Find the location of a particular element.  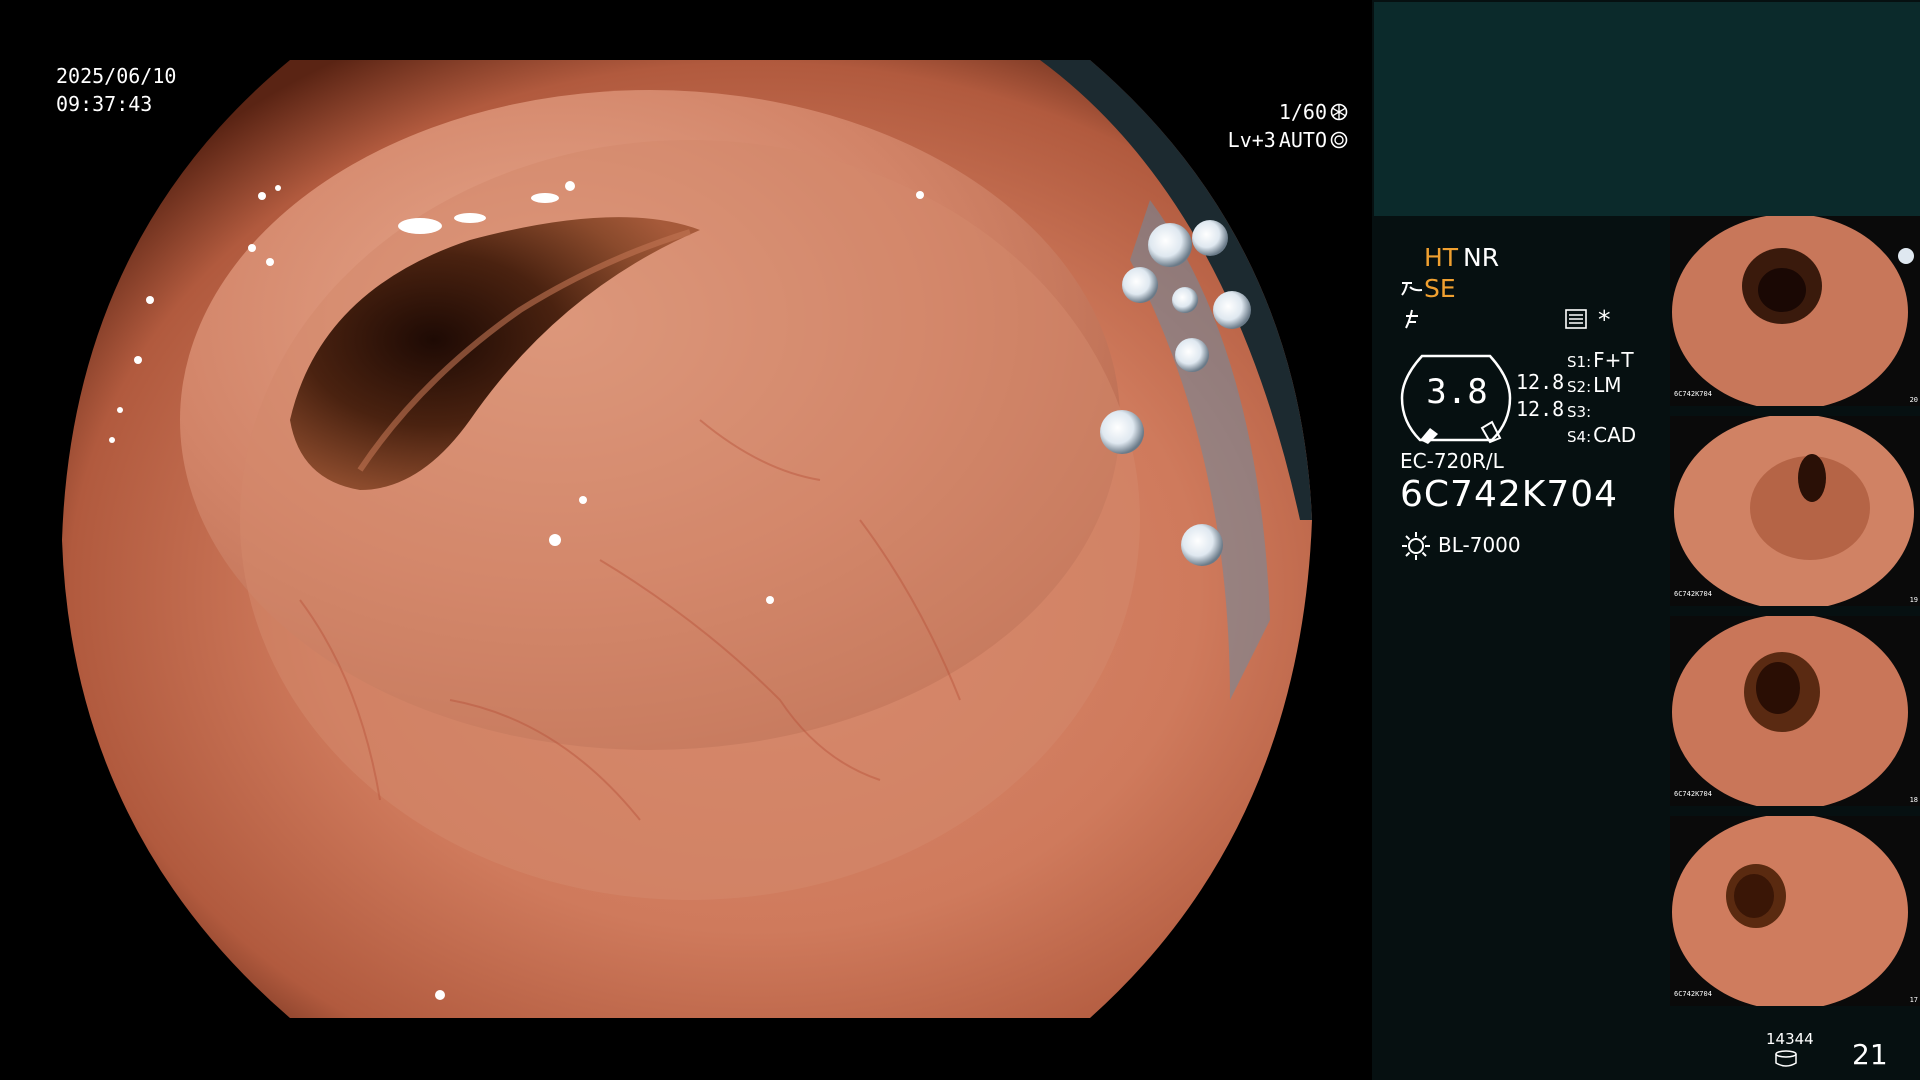

shutter-speed: 1/60 is located at coordinates (1302, 112).